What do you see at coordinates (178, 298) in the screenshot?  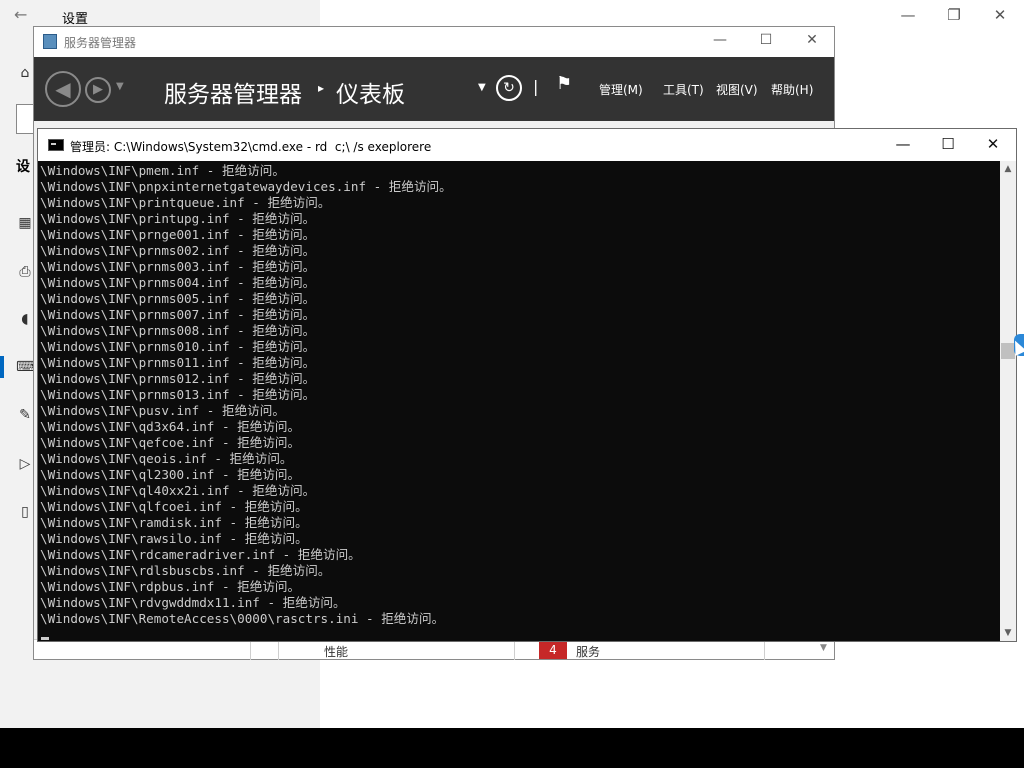 I see `console-line: \Windows\INF\prnms005.inf - 拒绝访问。` at bounding box center [178, 298].